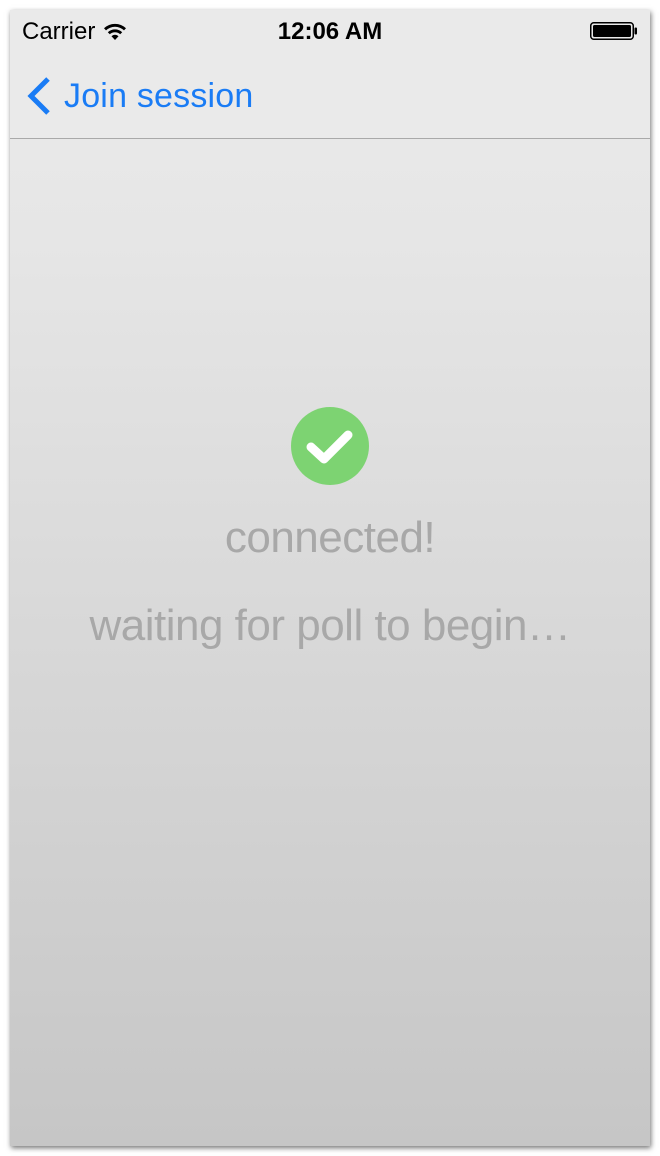  I want to click on navigation-bar: Carrier 12:06 AM Join session, so click(330, 74).